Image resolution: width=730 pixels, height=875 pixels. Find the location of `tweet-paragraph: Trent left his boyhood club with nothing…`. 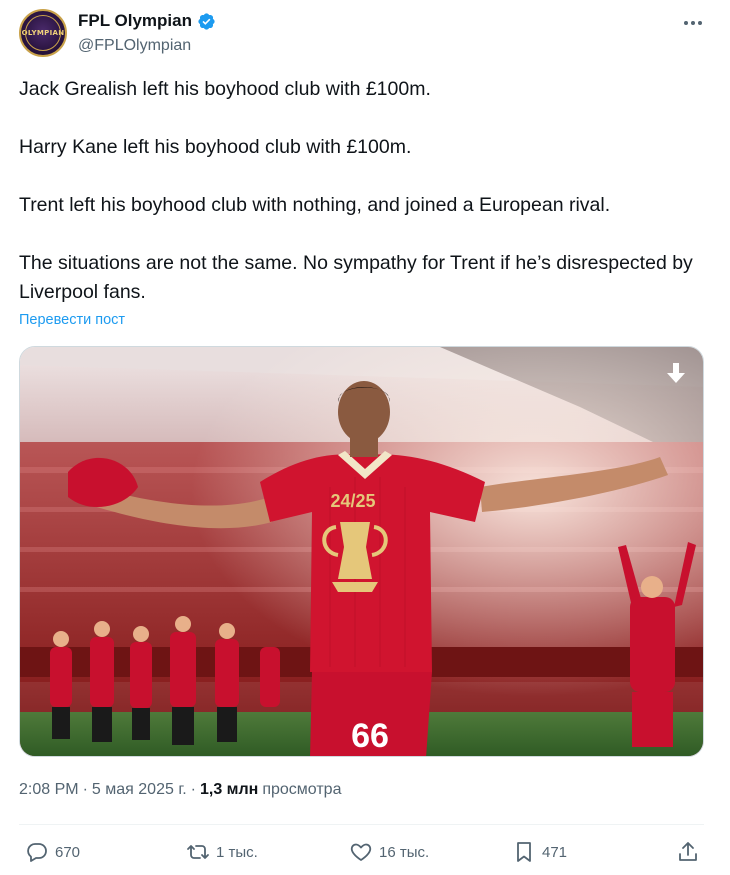

tweet-paragraph: Trent left his boyhood club with nothing… is located at coordinates (315, 205).